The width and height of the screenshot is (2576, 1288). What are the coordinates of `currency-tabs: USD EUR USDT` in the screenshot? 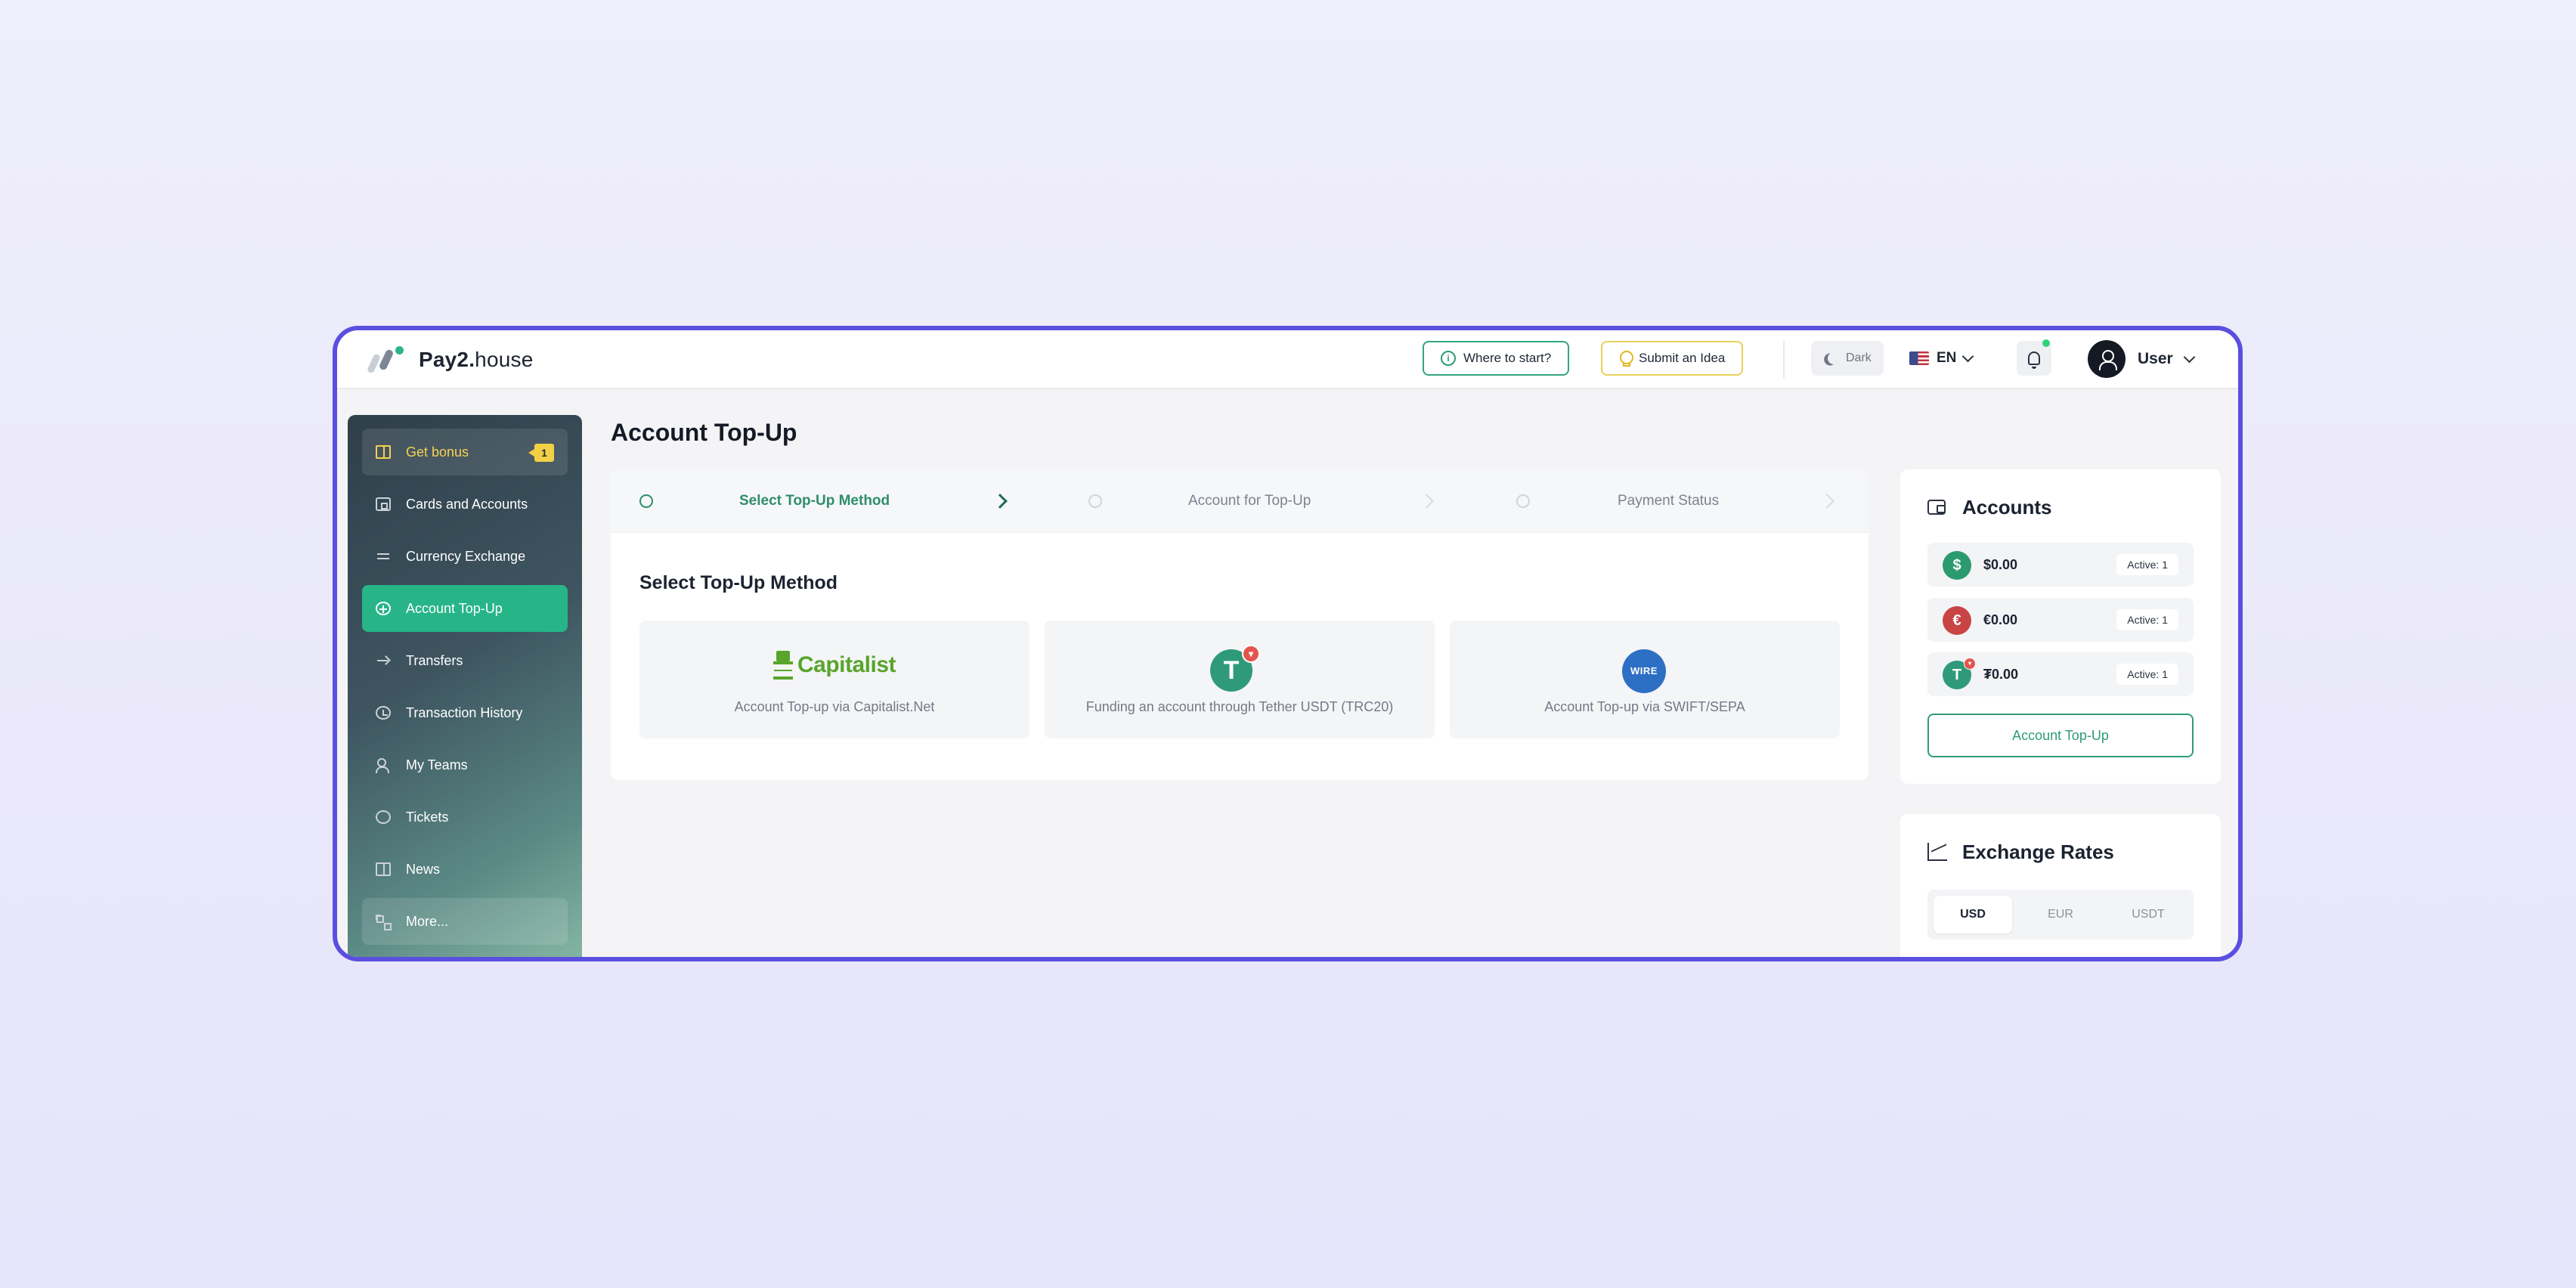 It's located at (2060, 915).